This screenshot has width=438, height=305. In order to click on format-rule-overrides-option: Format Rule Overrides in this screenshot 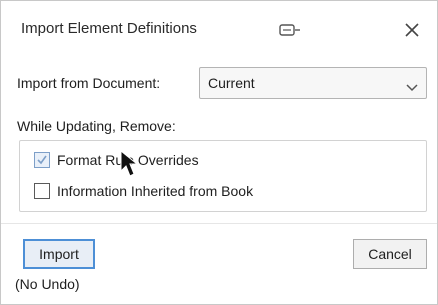, I will do `click(116, 160)`.